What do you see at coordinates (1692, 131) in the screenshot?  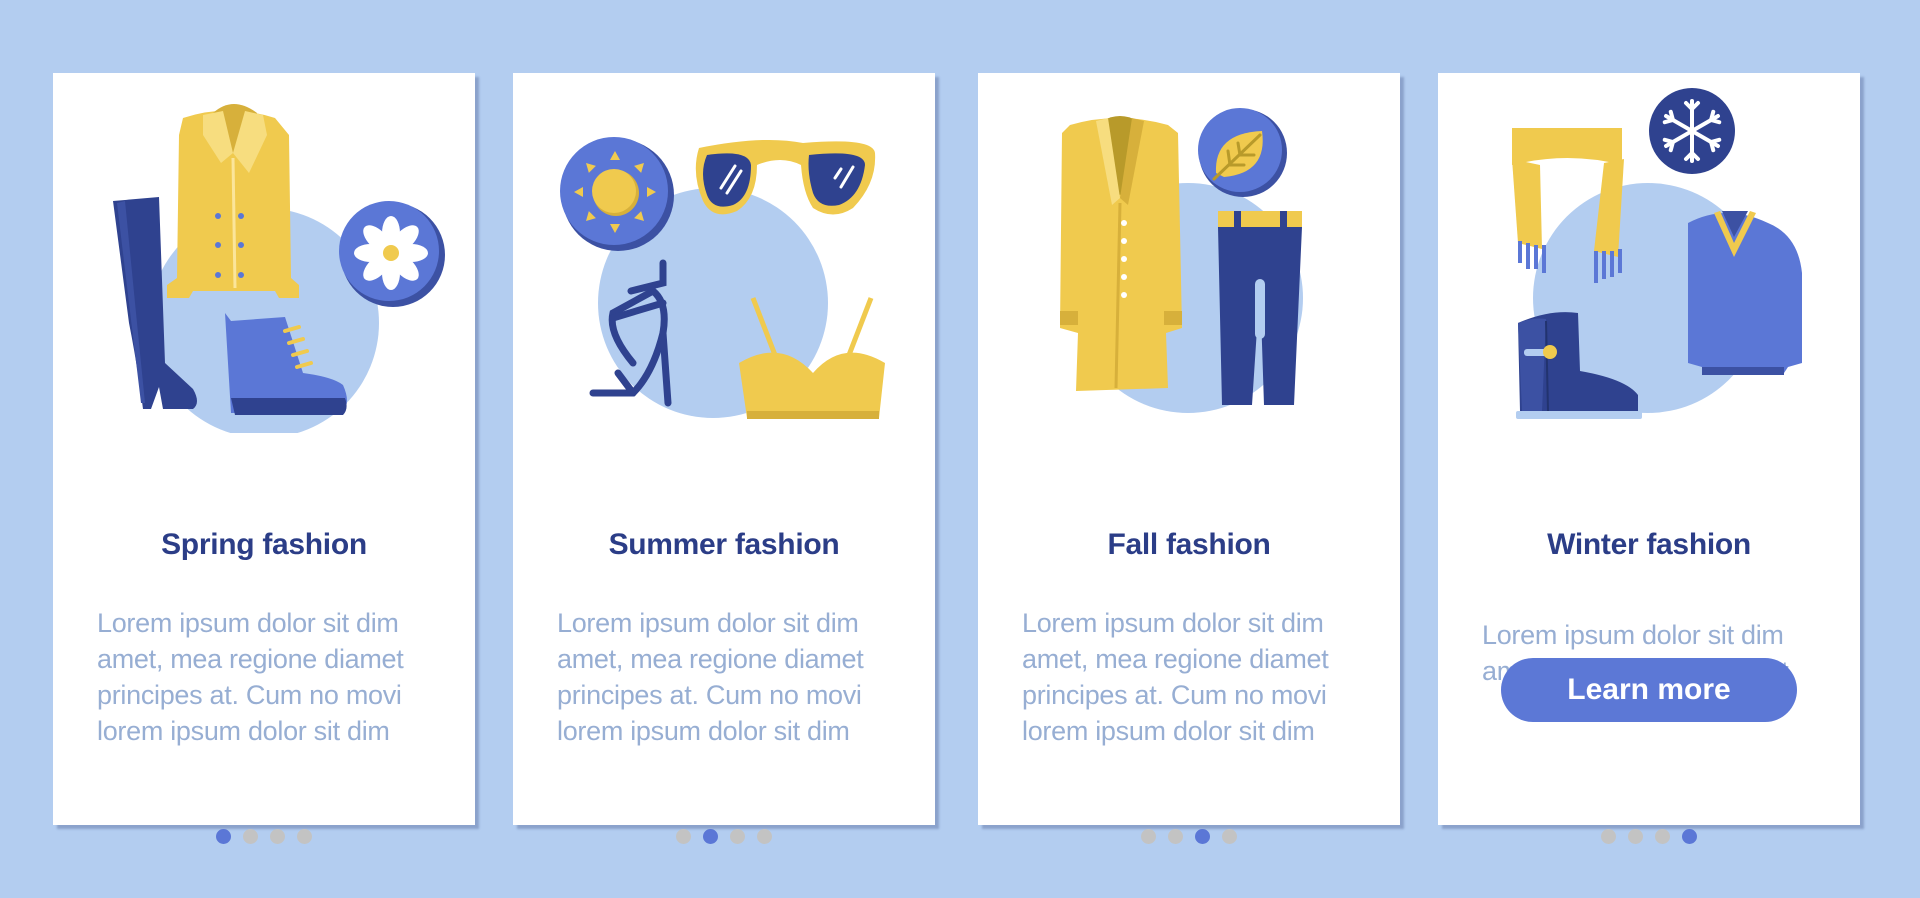 I see `snowflake-badge-icon` at bounding box center [1692, 131].